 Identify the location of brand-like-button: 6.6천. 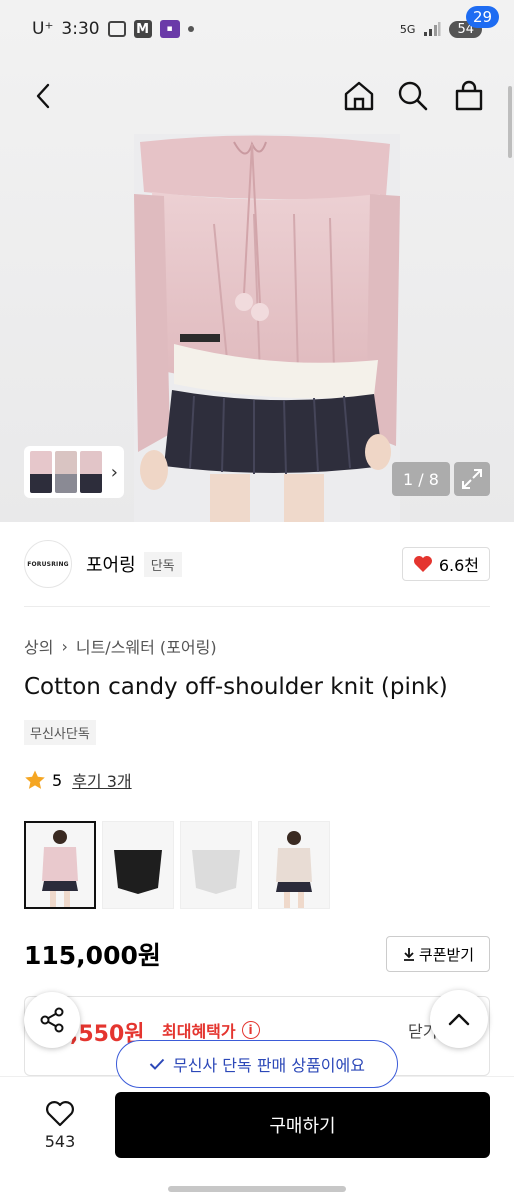
(445, 564).